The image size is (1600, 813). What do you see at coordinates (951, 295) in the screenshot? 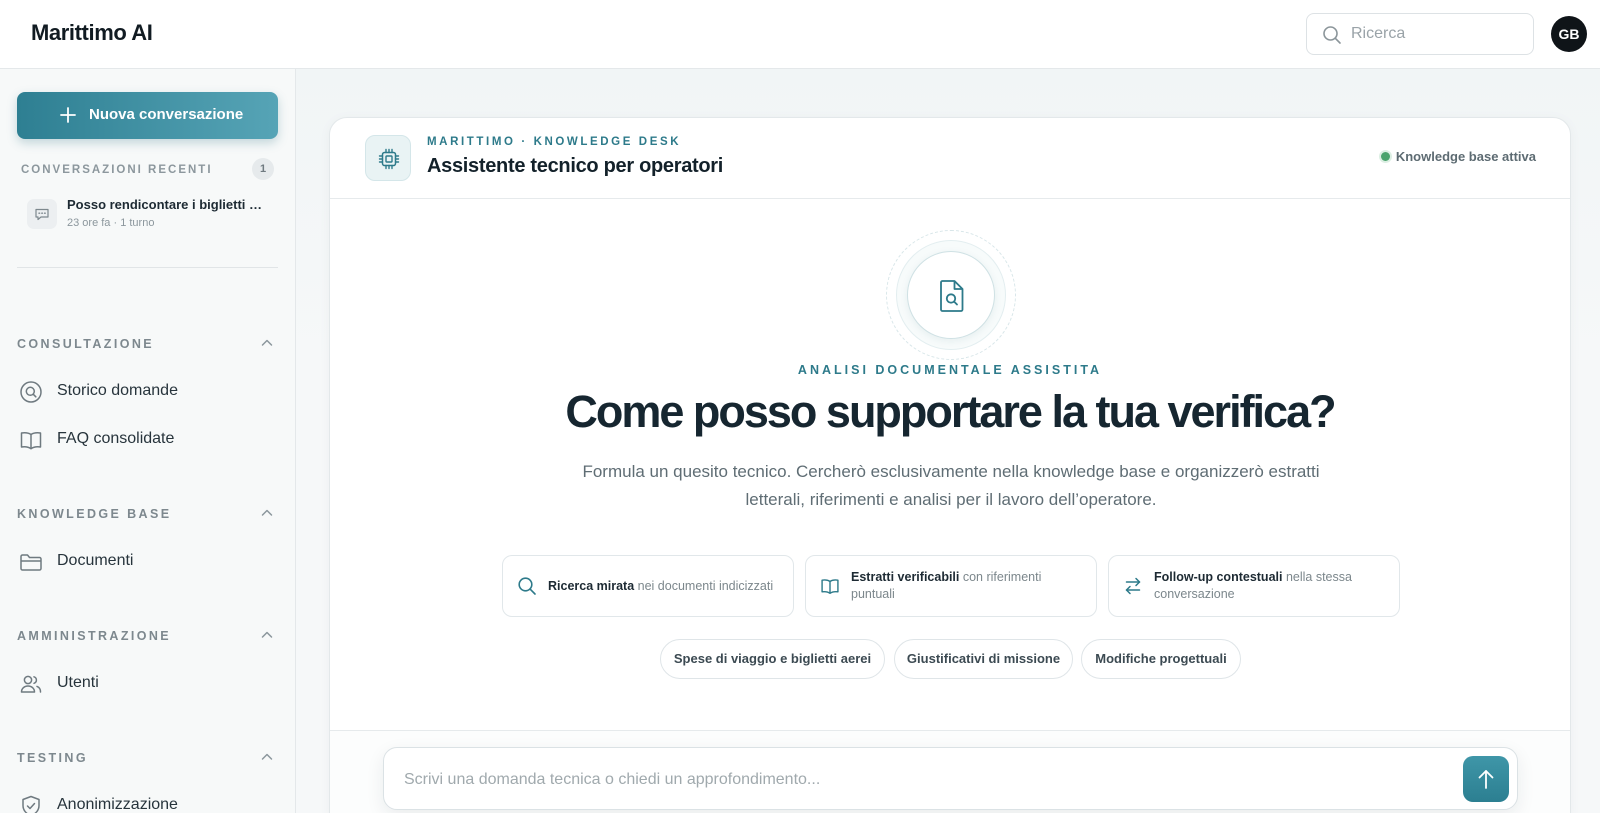
I see `hero-document-search-icon` at bounding box center [951, 295].